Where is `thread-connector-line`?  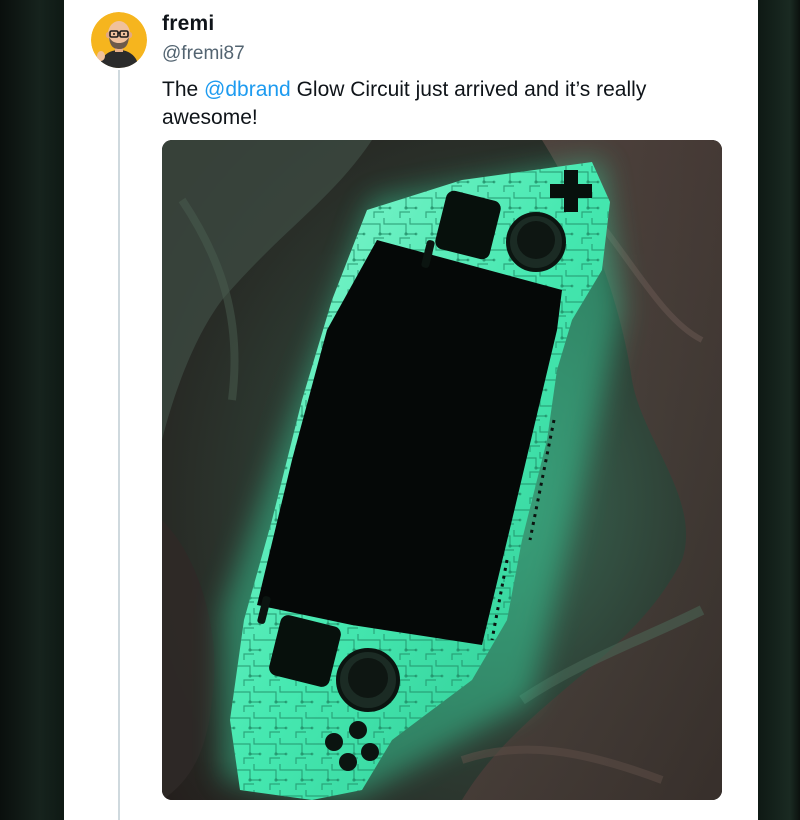 thread-connector-line is located at coordinates (119, 445).